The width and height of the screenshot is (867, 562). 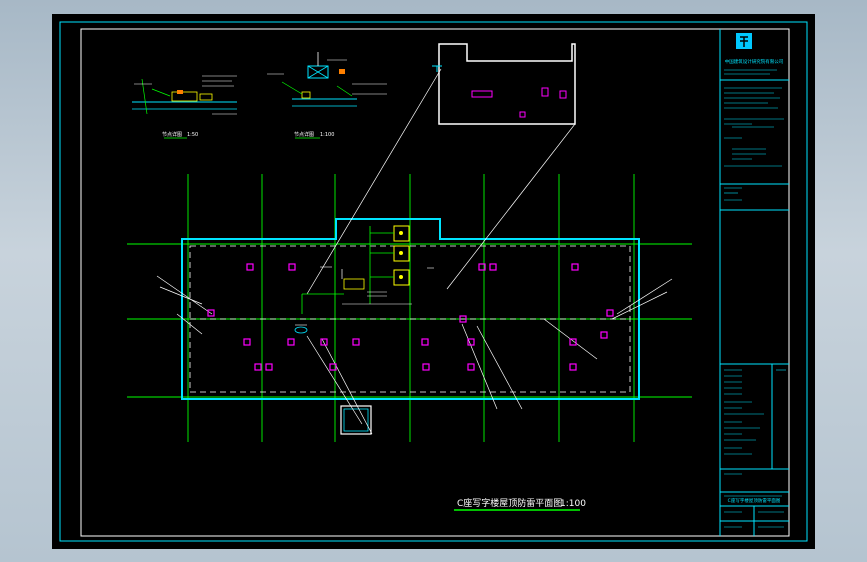 I want to click on detail-2-scale: 1:100, so click(x=327, y=135).